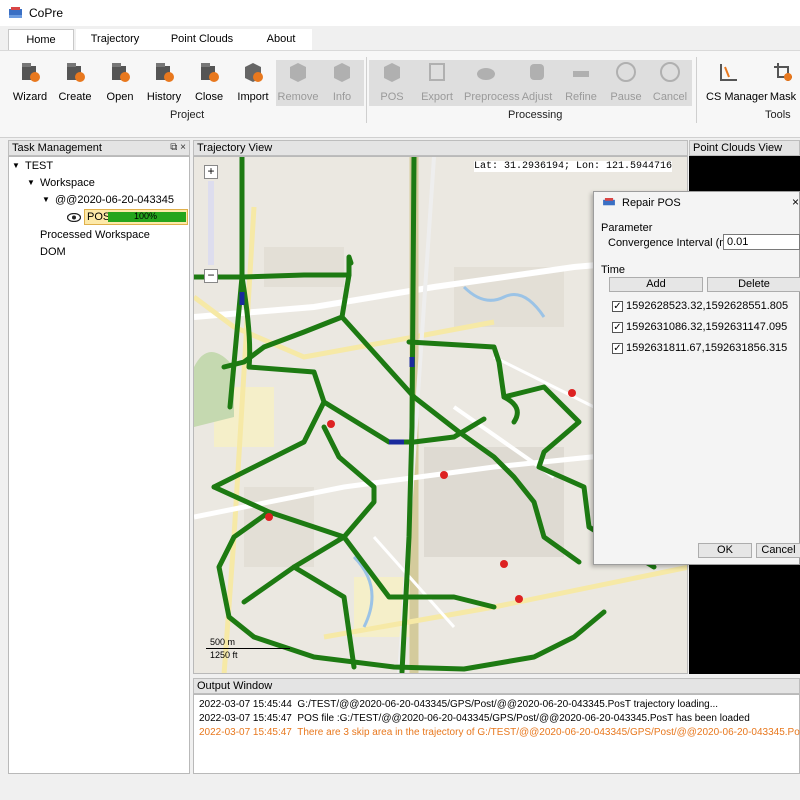 The image size is (800, 800). I want to click on wizard-button: Wizard, so click(30, 83).